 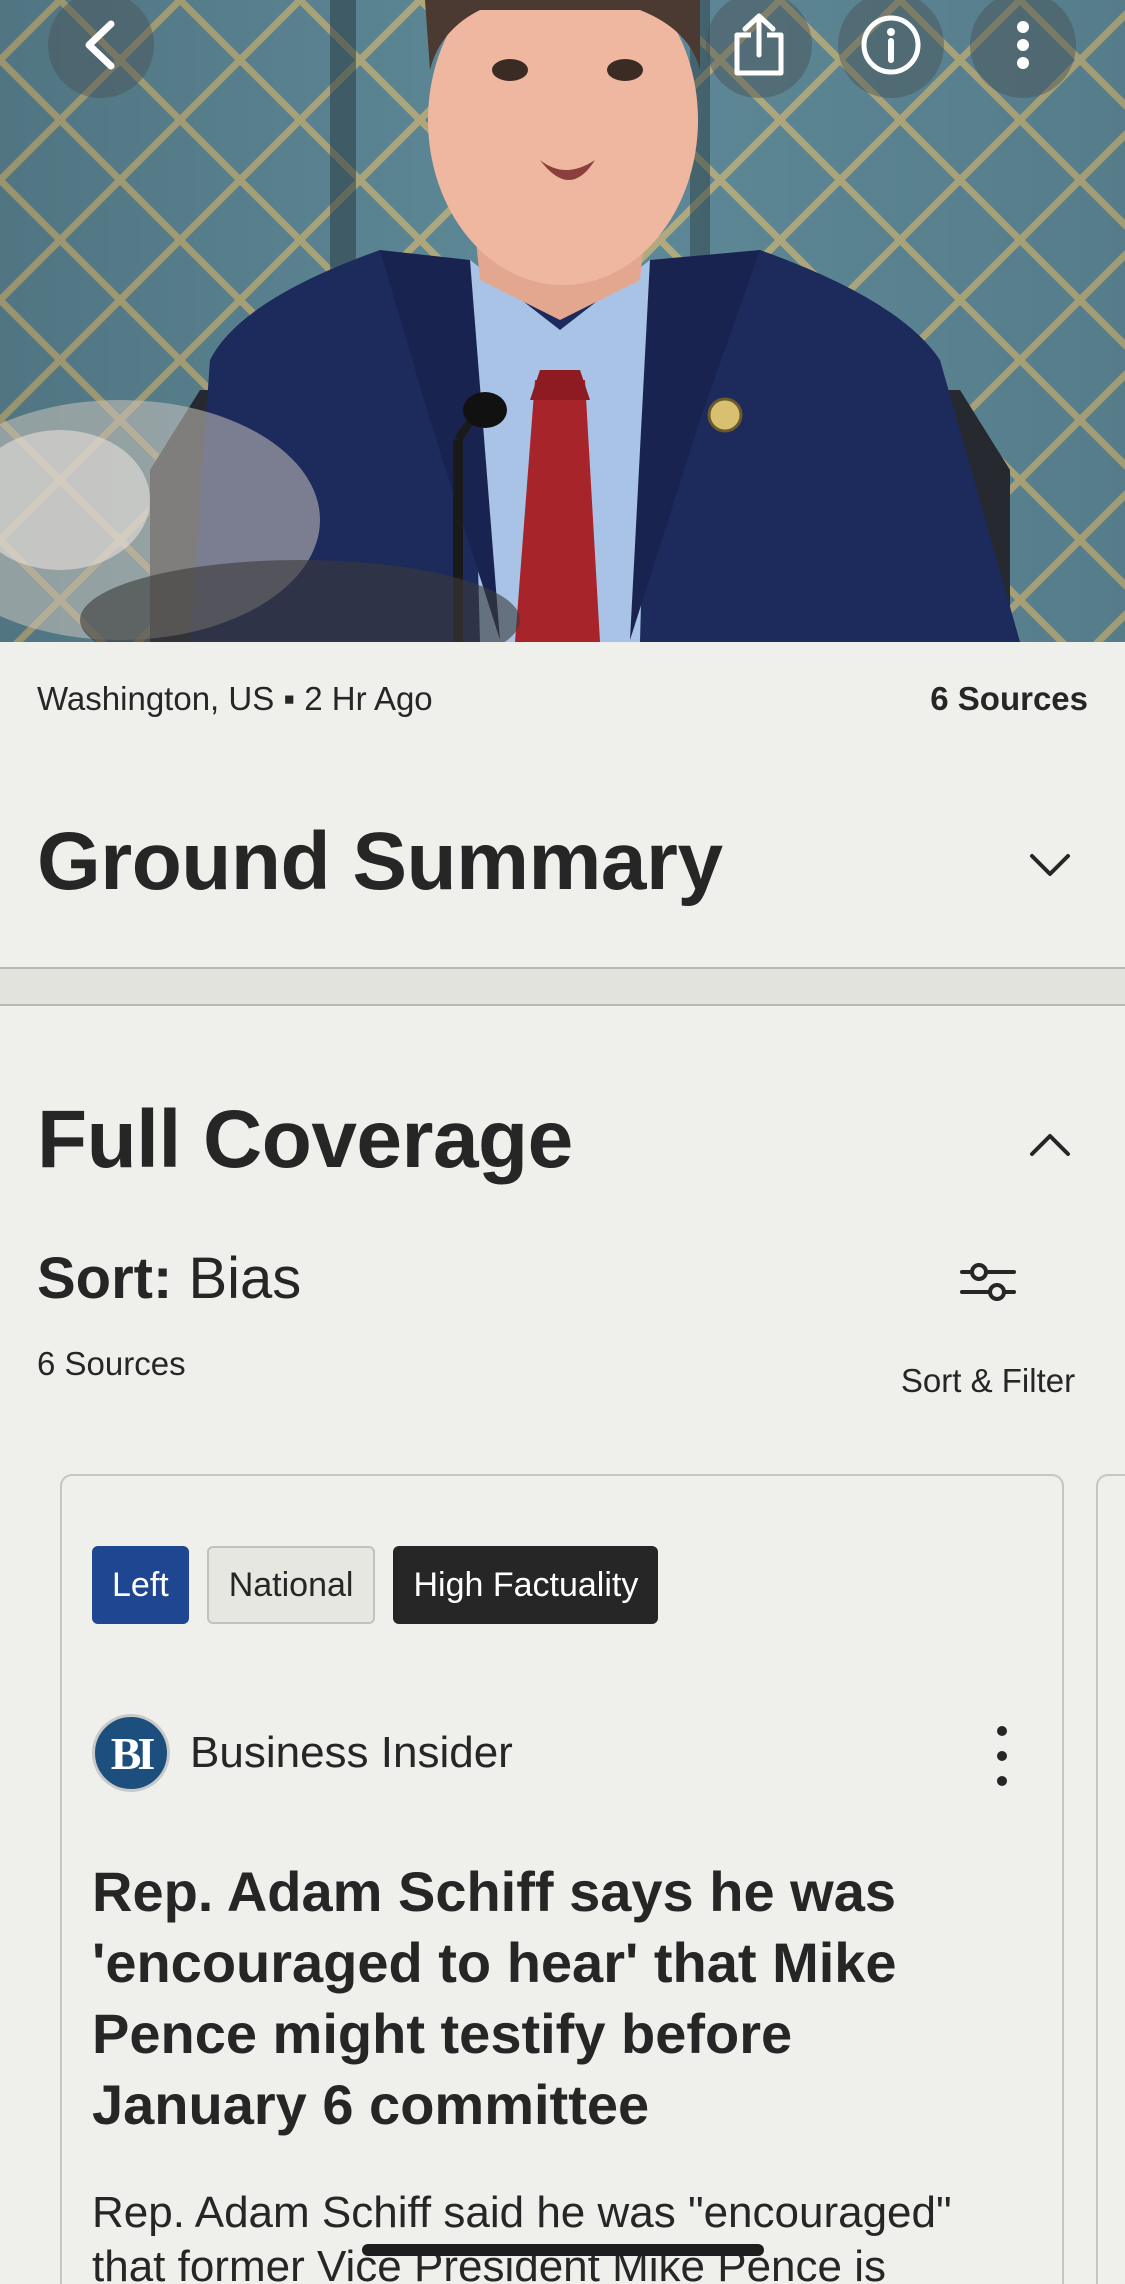 What do you see at coordinates (380, 862) in the screenshot?
I see `ground-summary-title: Ground Summary` at bounding box center [380, 862].